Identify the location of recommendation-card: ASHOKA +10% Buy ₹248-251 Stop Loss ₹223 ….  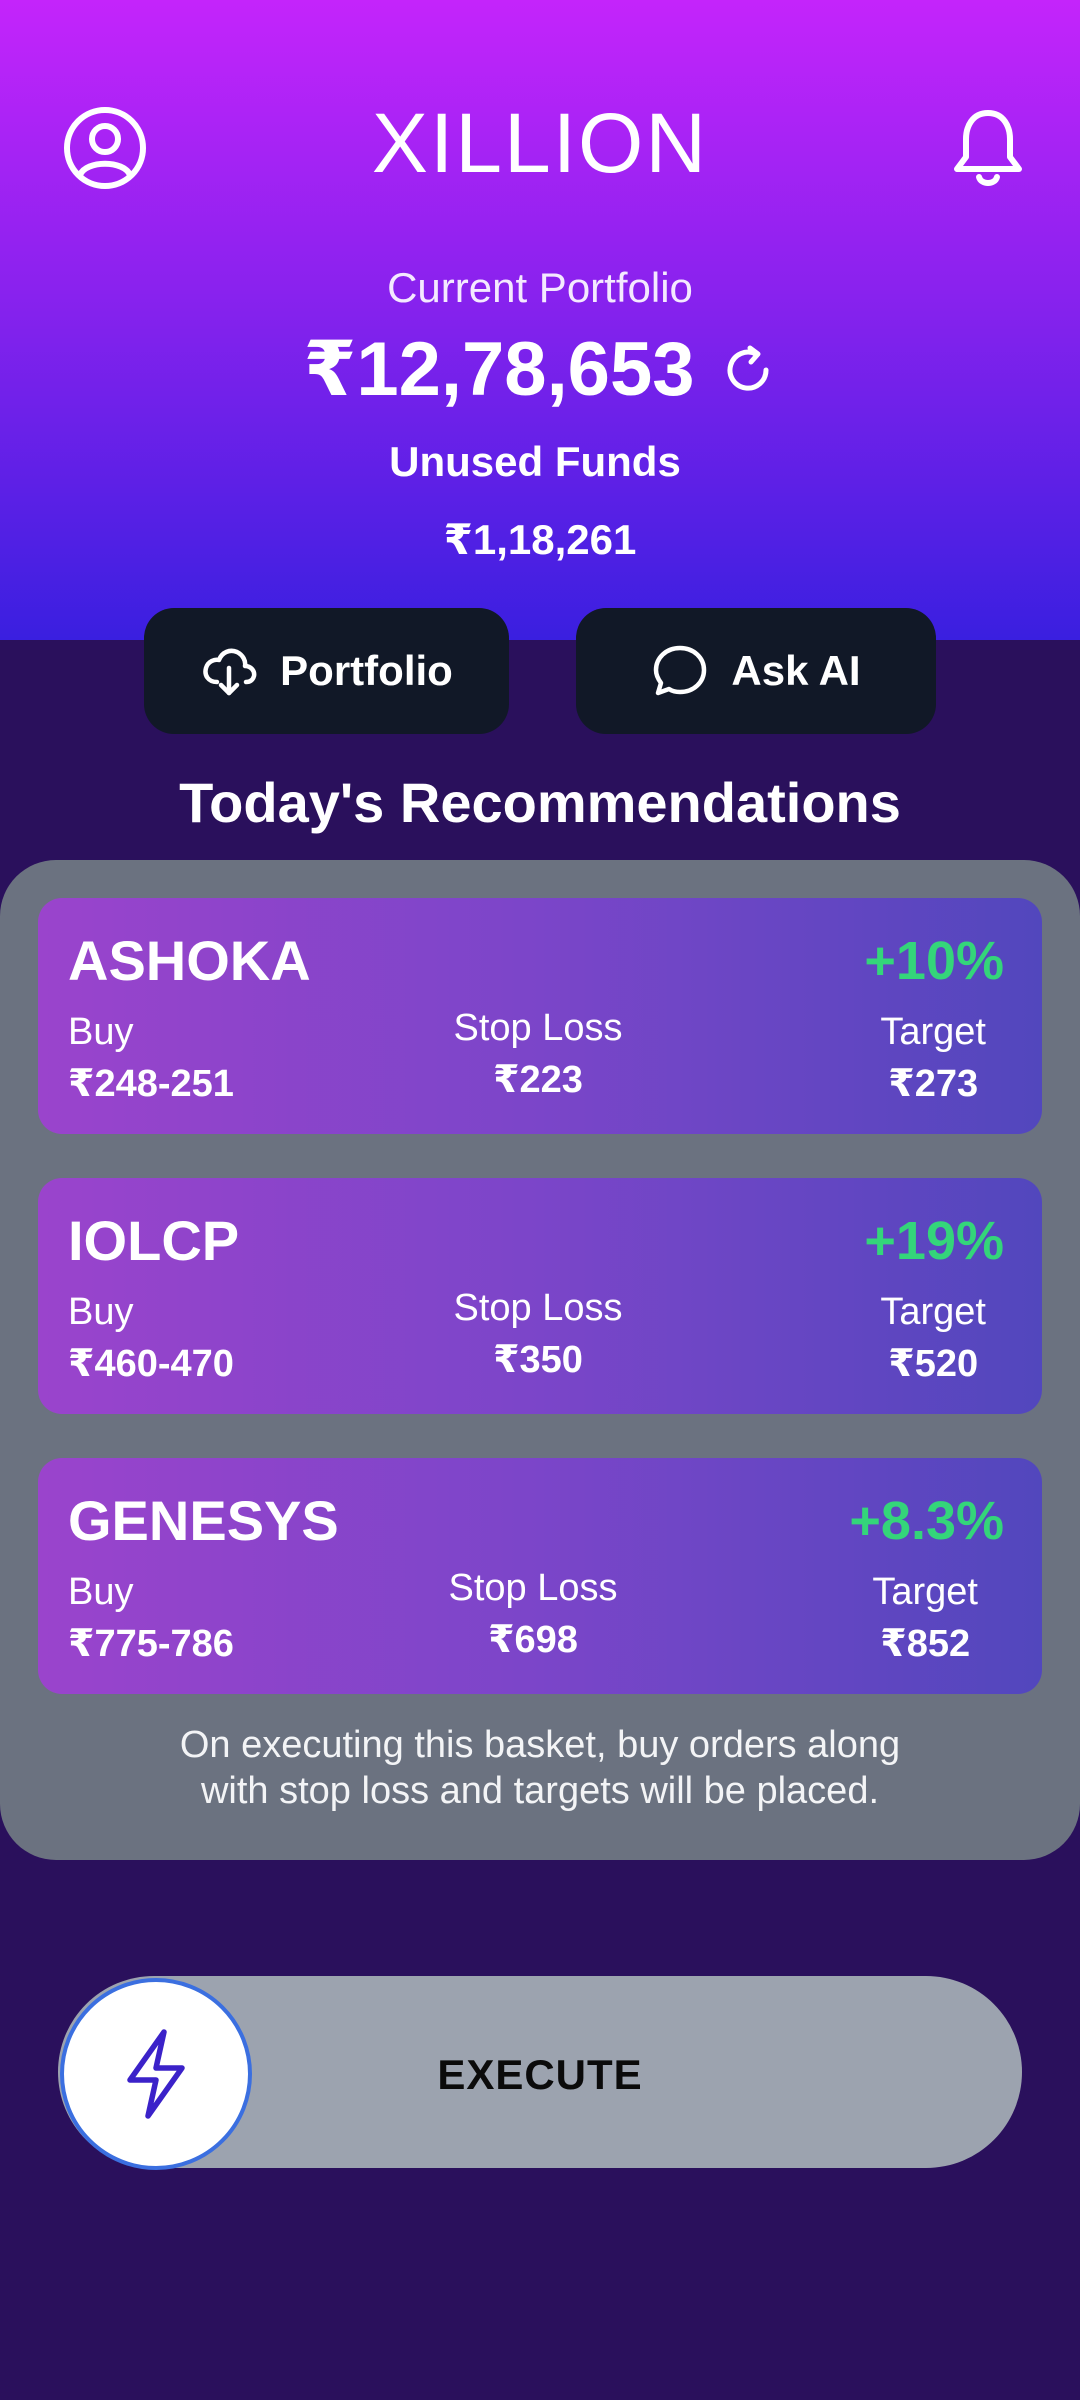
(540, 1016).